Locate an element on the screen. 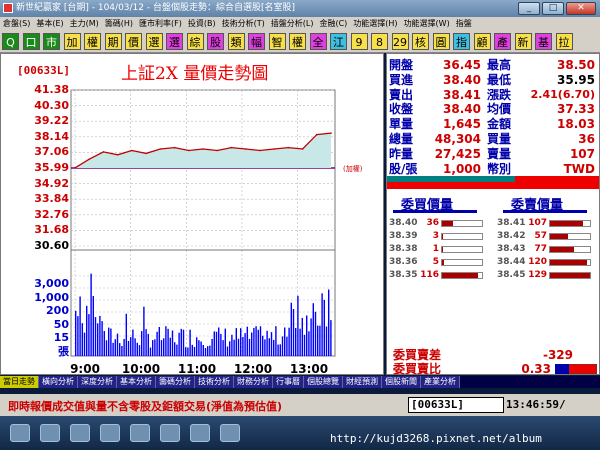 Image resolution: width=600 pixels, height=450 pixels. menu-item: 金融(C) is located at coordinates (333, 24).